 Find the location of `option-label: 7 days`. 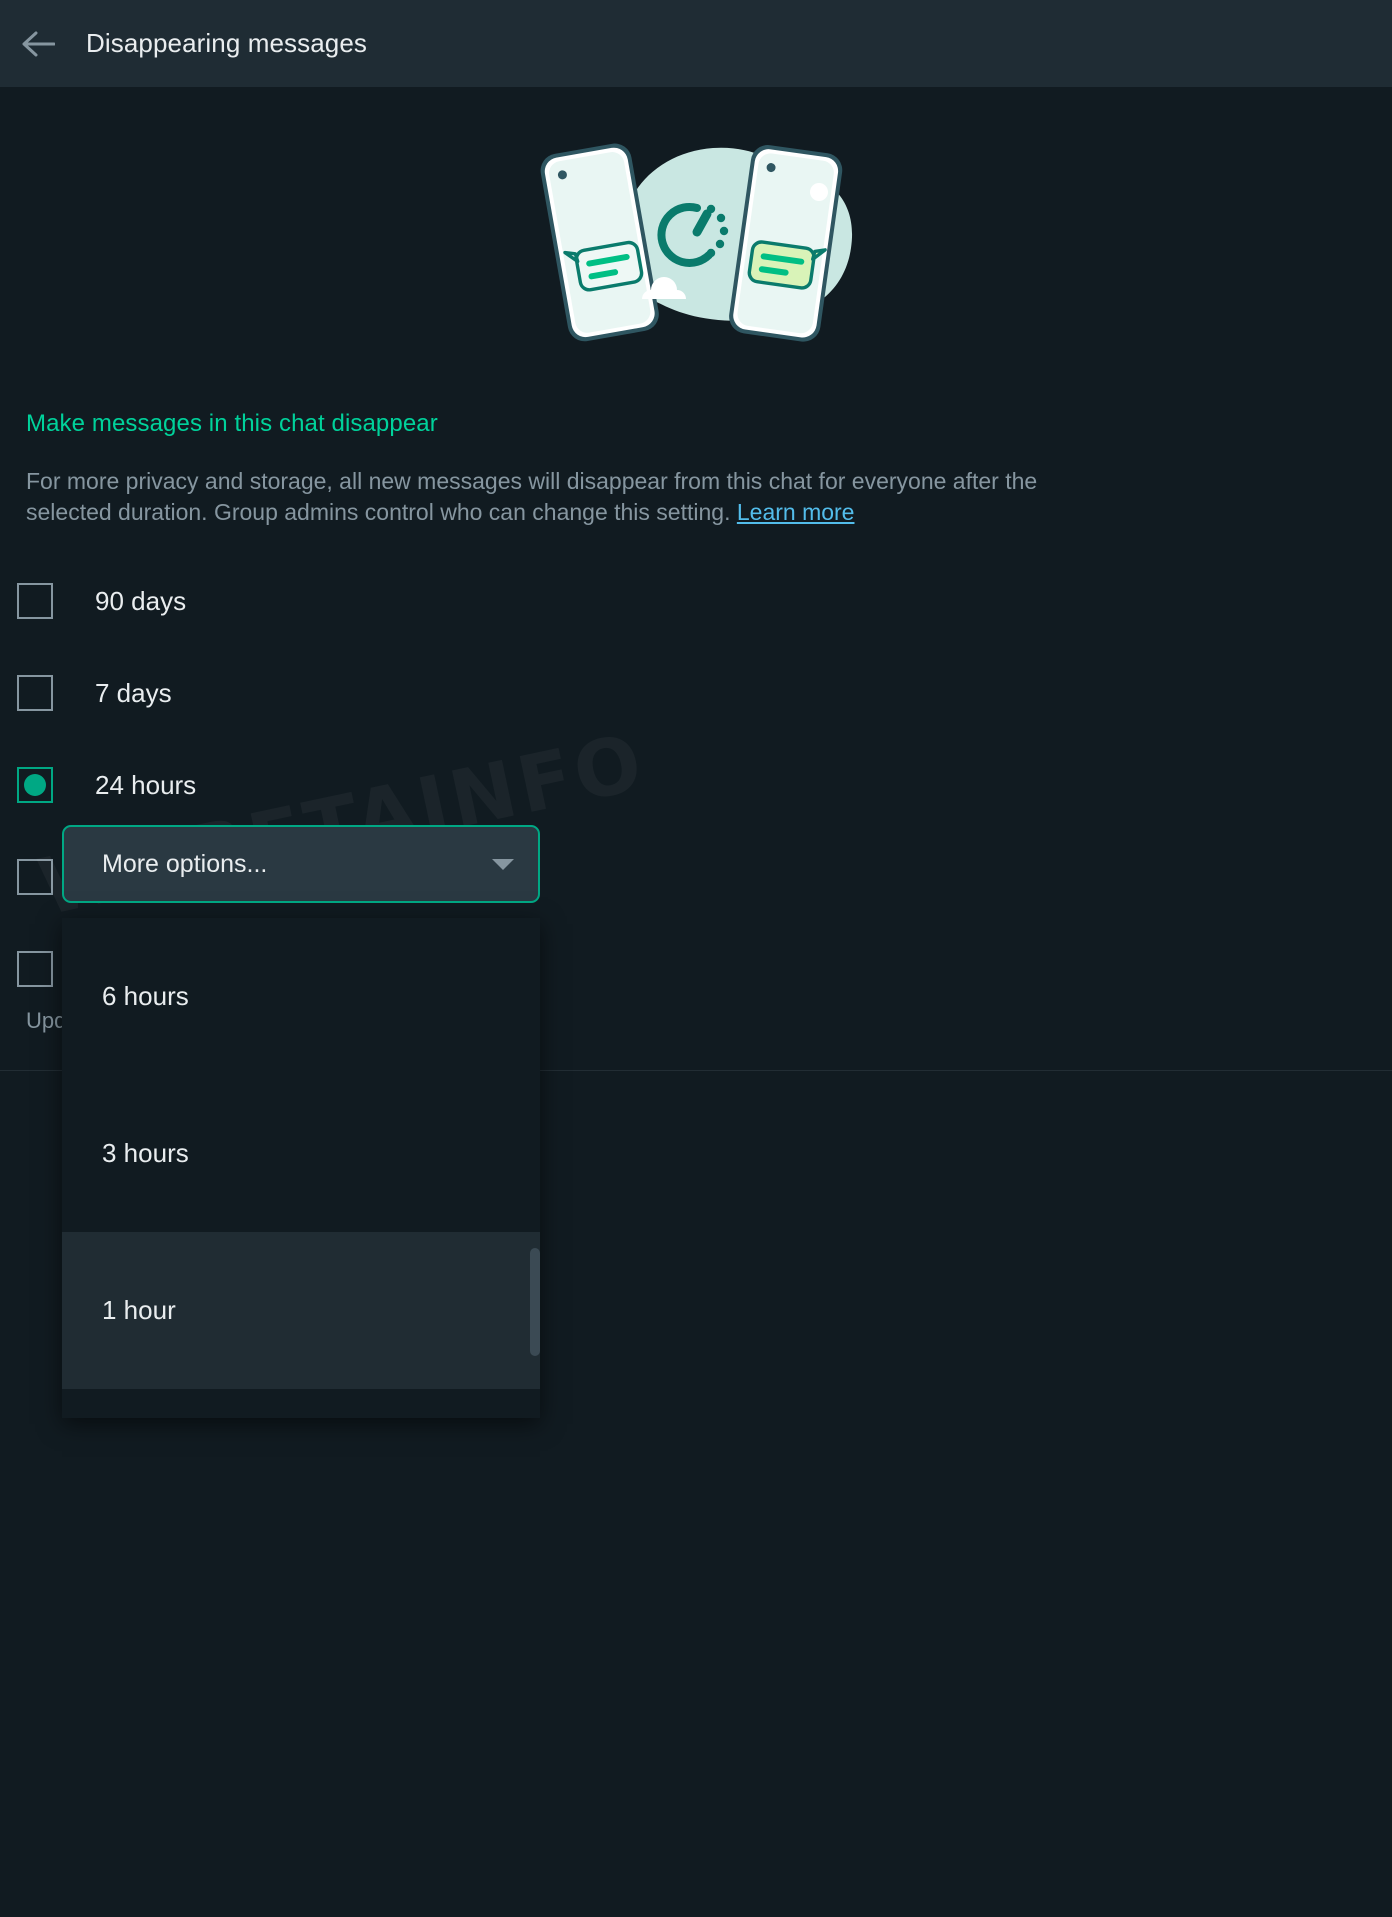

option-label: 7 days is located at coordinates (133, 692).